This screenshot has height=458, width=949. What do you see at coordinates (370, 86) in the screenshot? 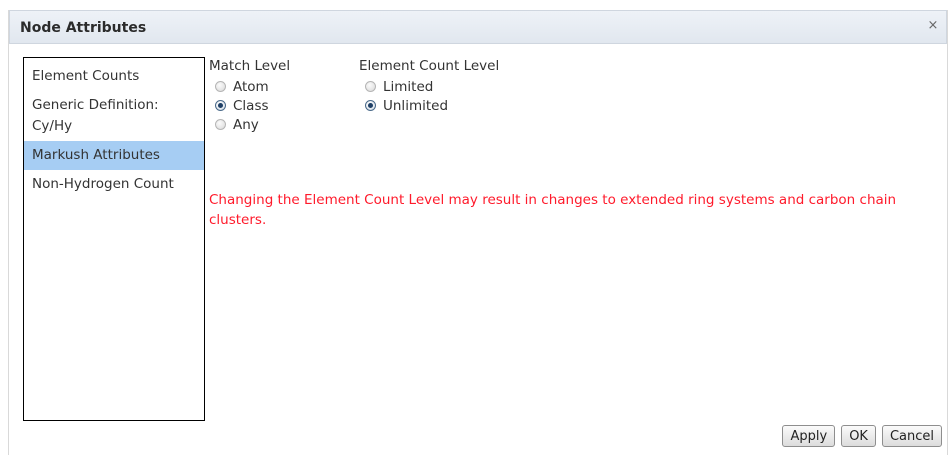
I see `radio-limited-indicator` at bounding box center [370, 86].